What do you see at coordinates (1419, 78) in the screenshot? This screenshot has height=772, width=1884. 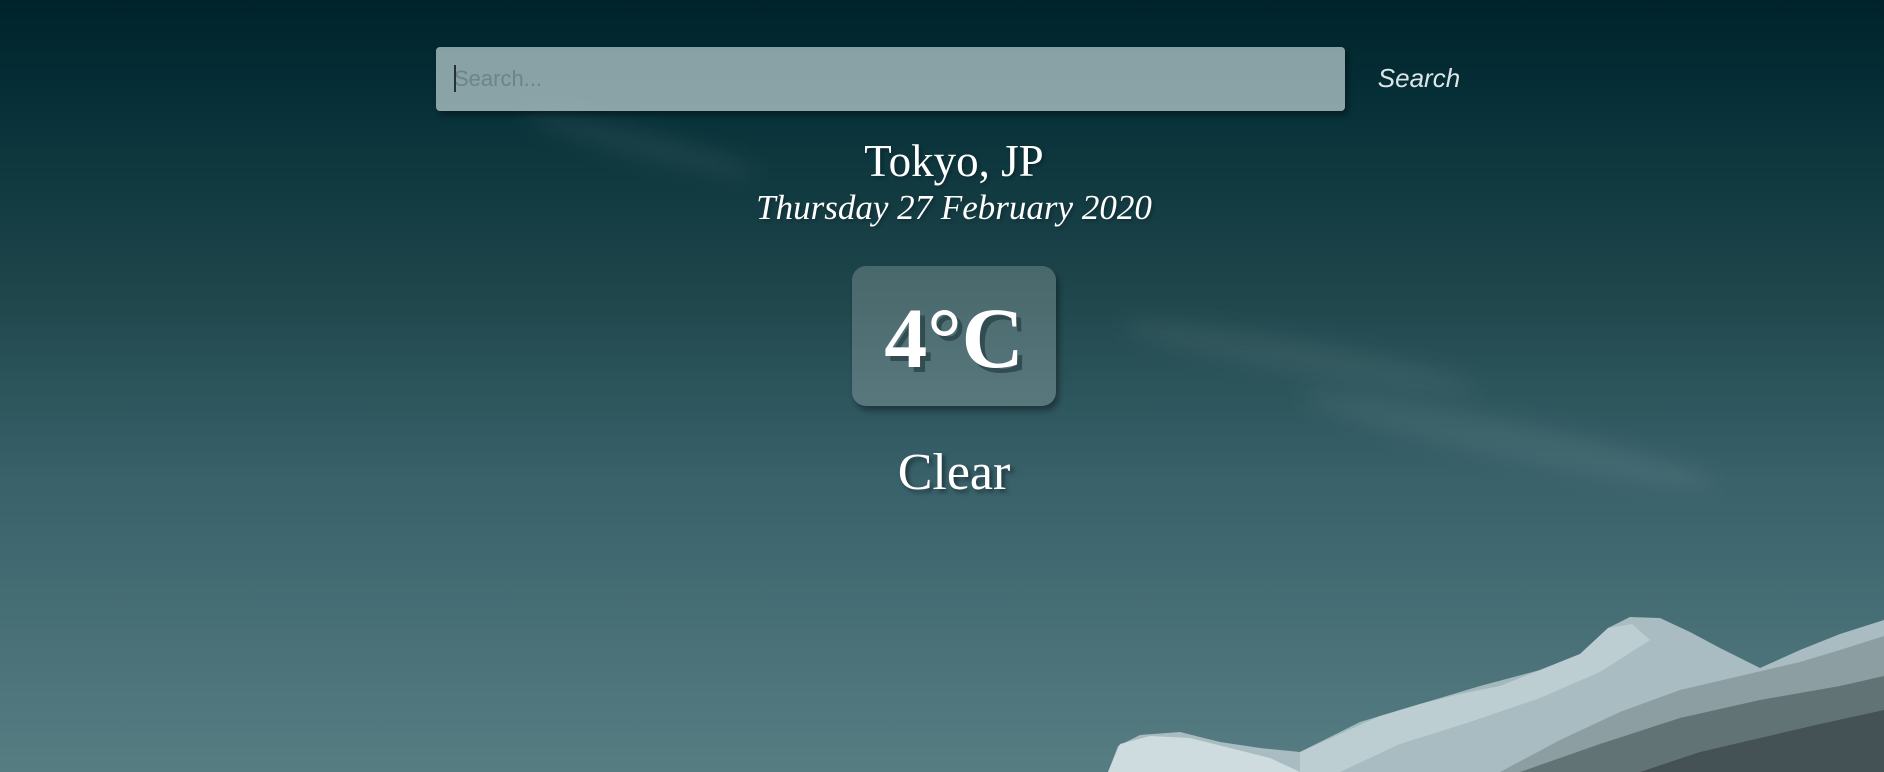 I see `search-button: Search` at bounding box center [1419, 78].